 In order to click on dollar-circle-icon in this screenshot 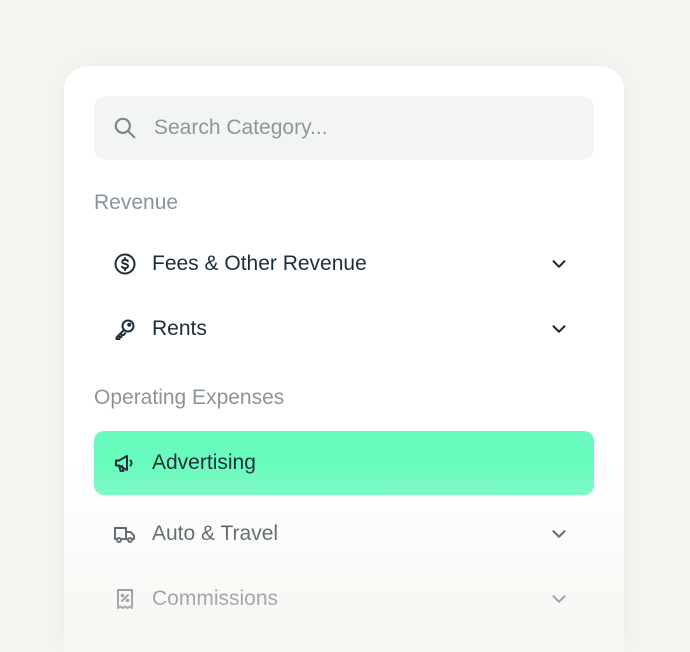, I will do `click(125, 264)`.